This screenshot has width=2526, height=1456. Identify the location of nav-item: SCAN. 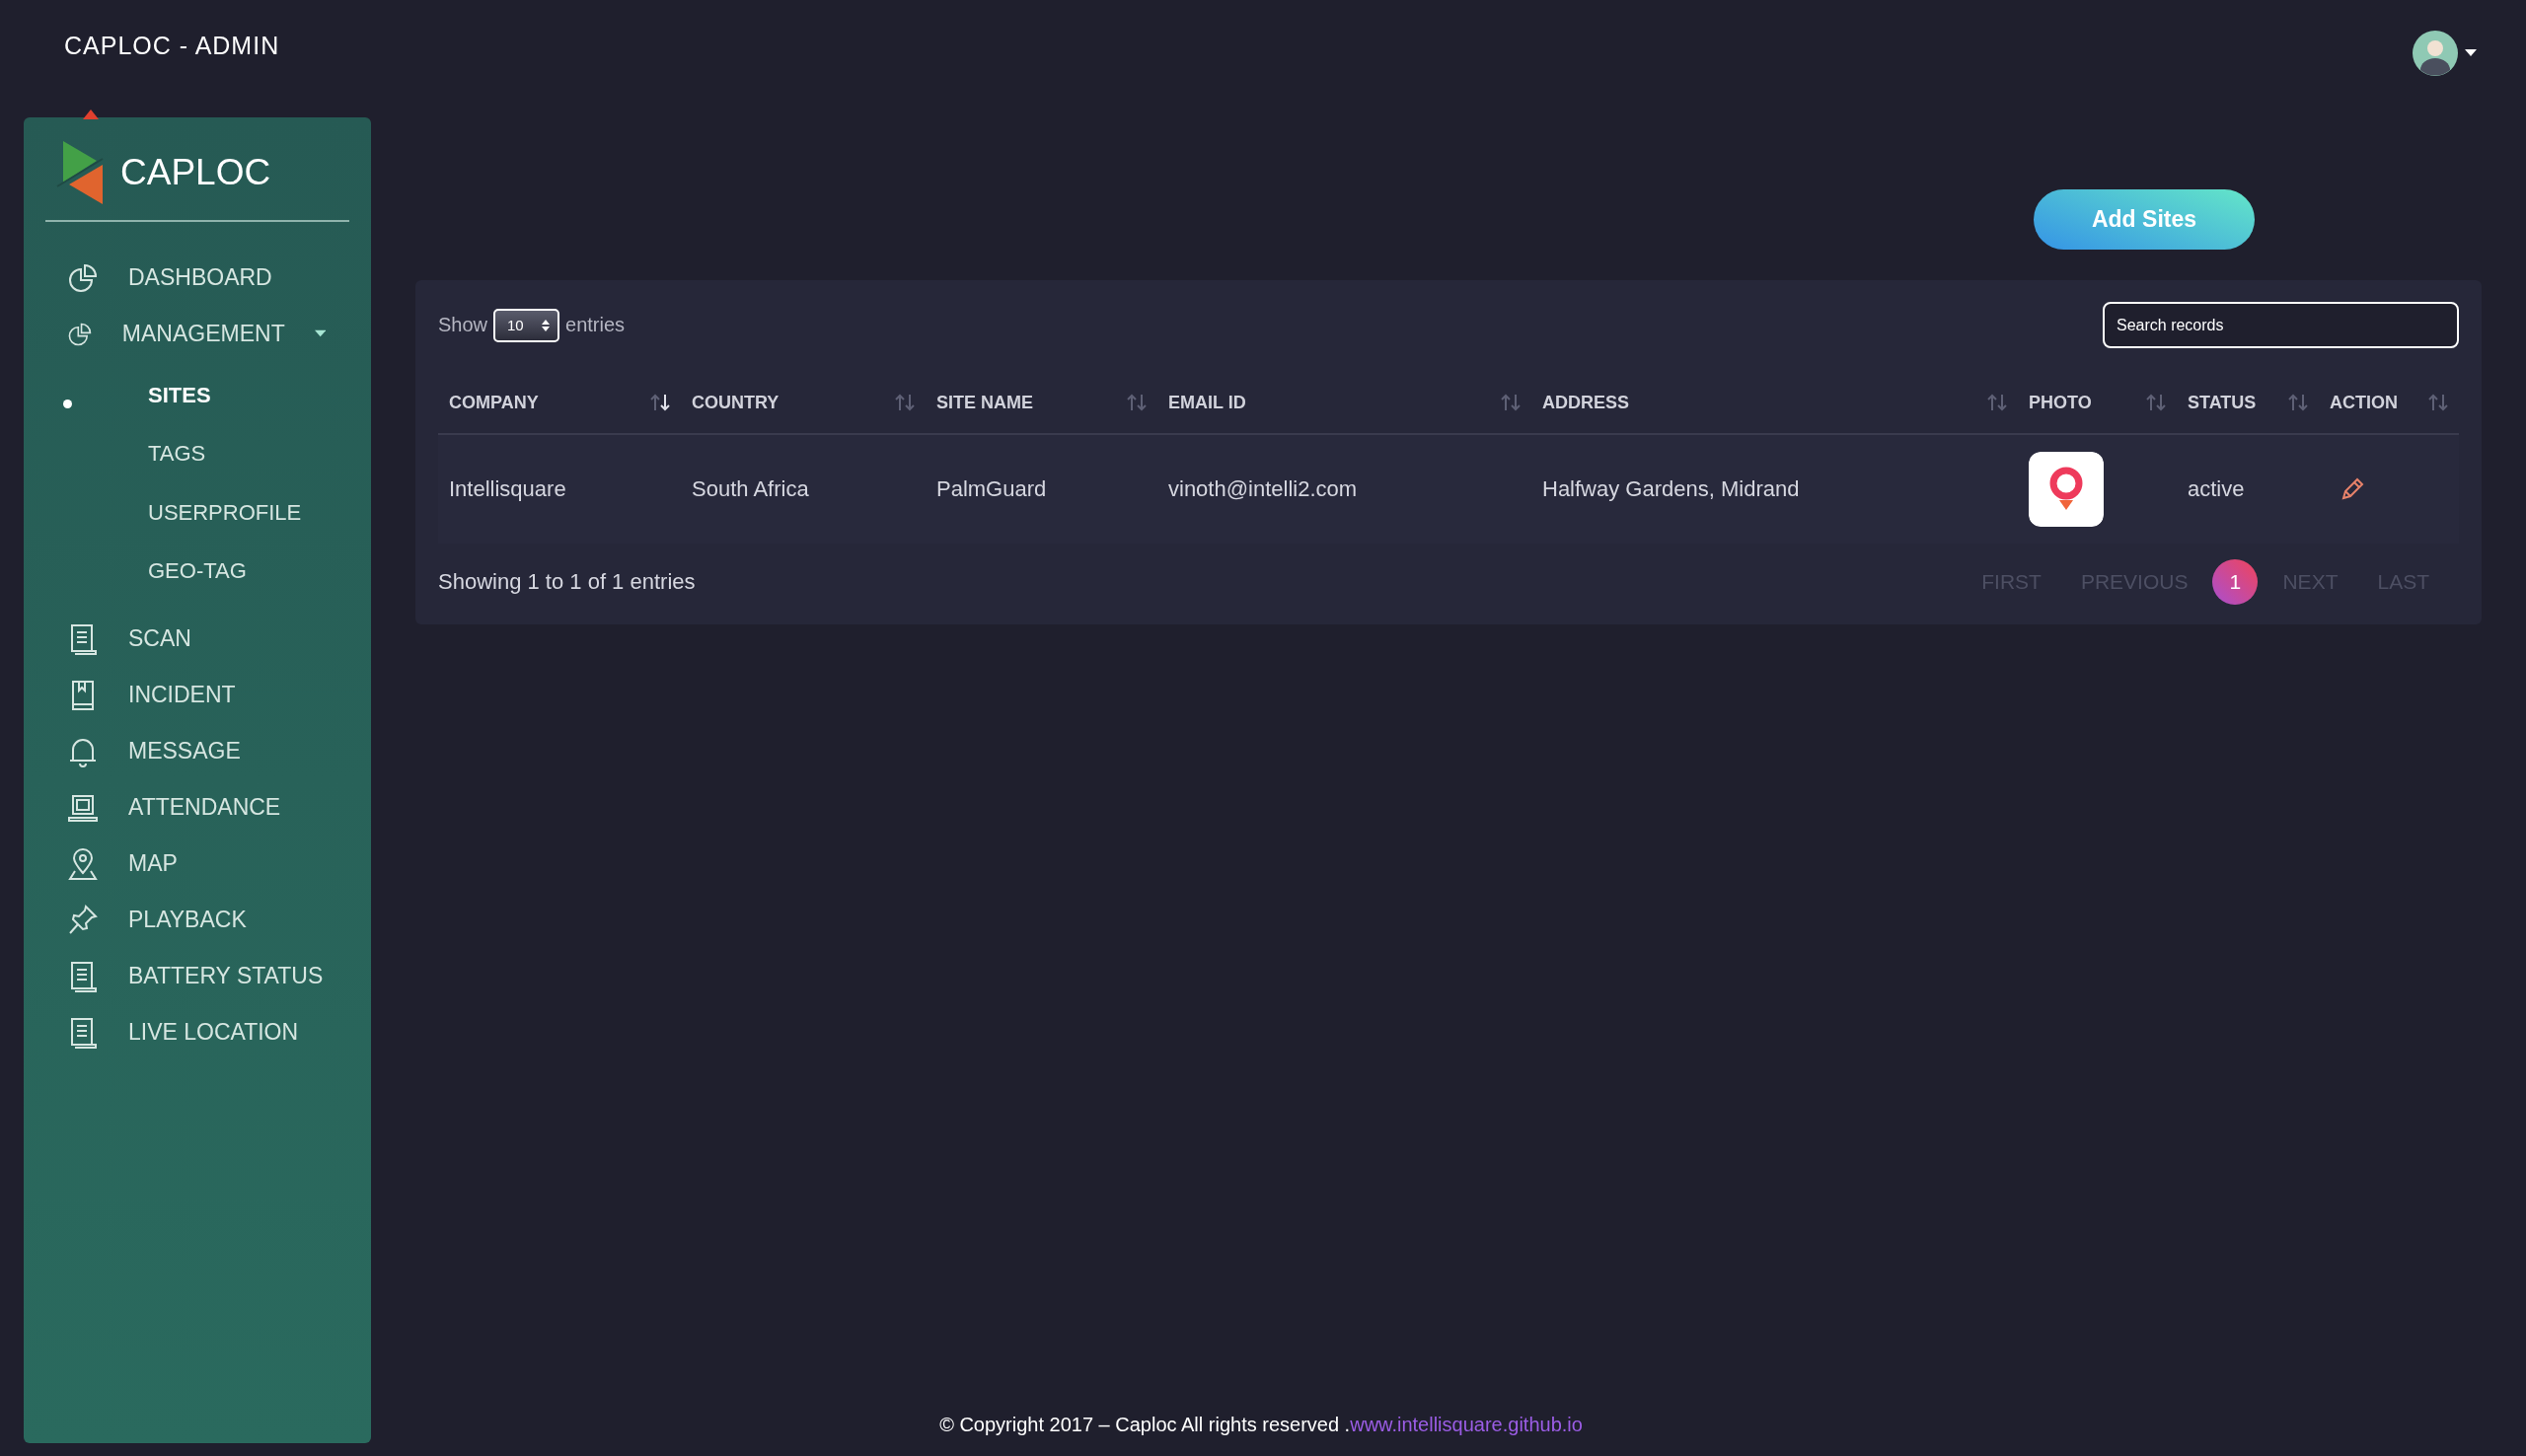
(197, 639).